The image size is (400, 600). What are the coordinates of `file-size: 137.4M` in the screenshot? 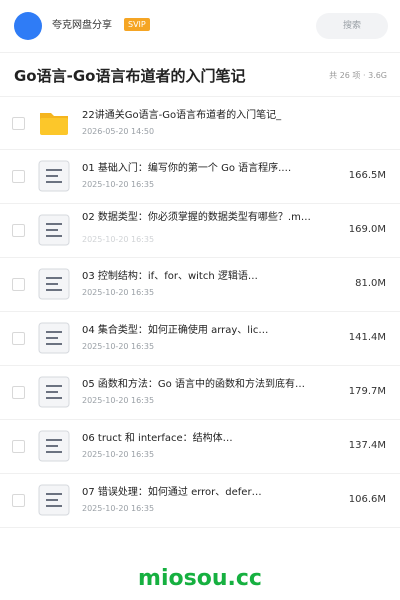 It's located at (367, 445).